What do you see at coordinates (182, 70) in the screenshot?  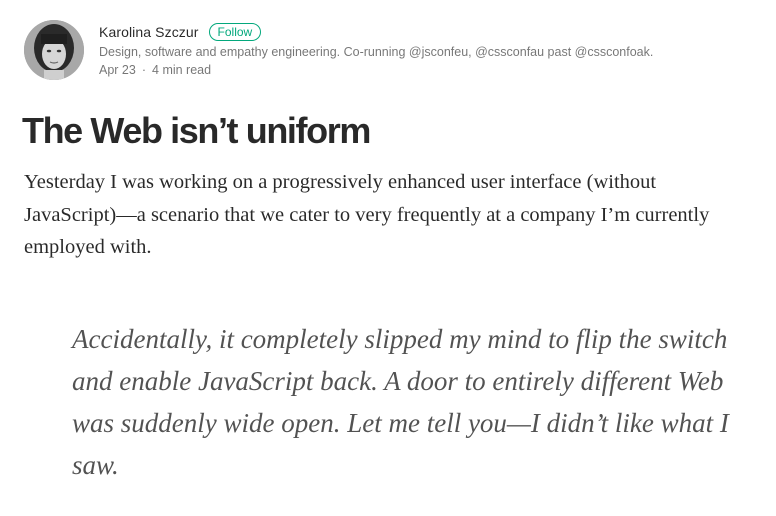 I see `read-time: 4 min read` at bounding box center [182, 70].